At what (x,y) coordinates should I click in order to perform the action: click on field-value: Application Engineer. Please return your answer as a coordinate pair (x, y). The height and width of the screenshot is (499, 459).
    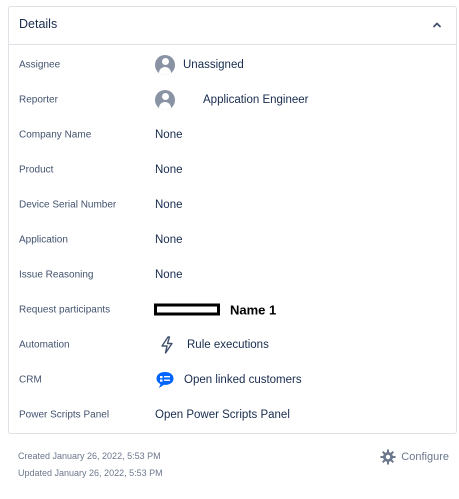
    Looking at the image, I should click on (232, 99).